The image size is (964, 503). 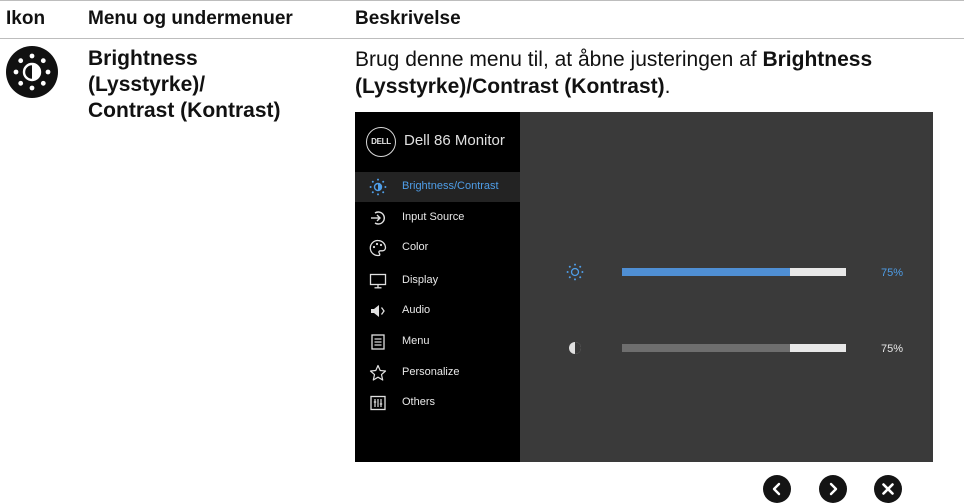 I want to click on osd-menu-item-input-source: Input Source, so click(x=437, y=218).